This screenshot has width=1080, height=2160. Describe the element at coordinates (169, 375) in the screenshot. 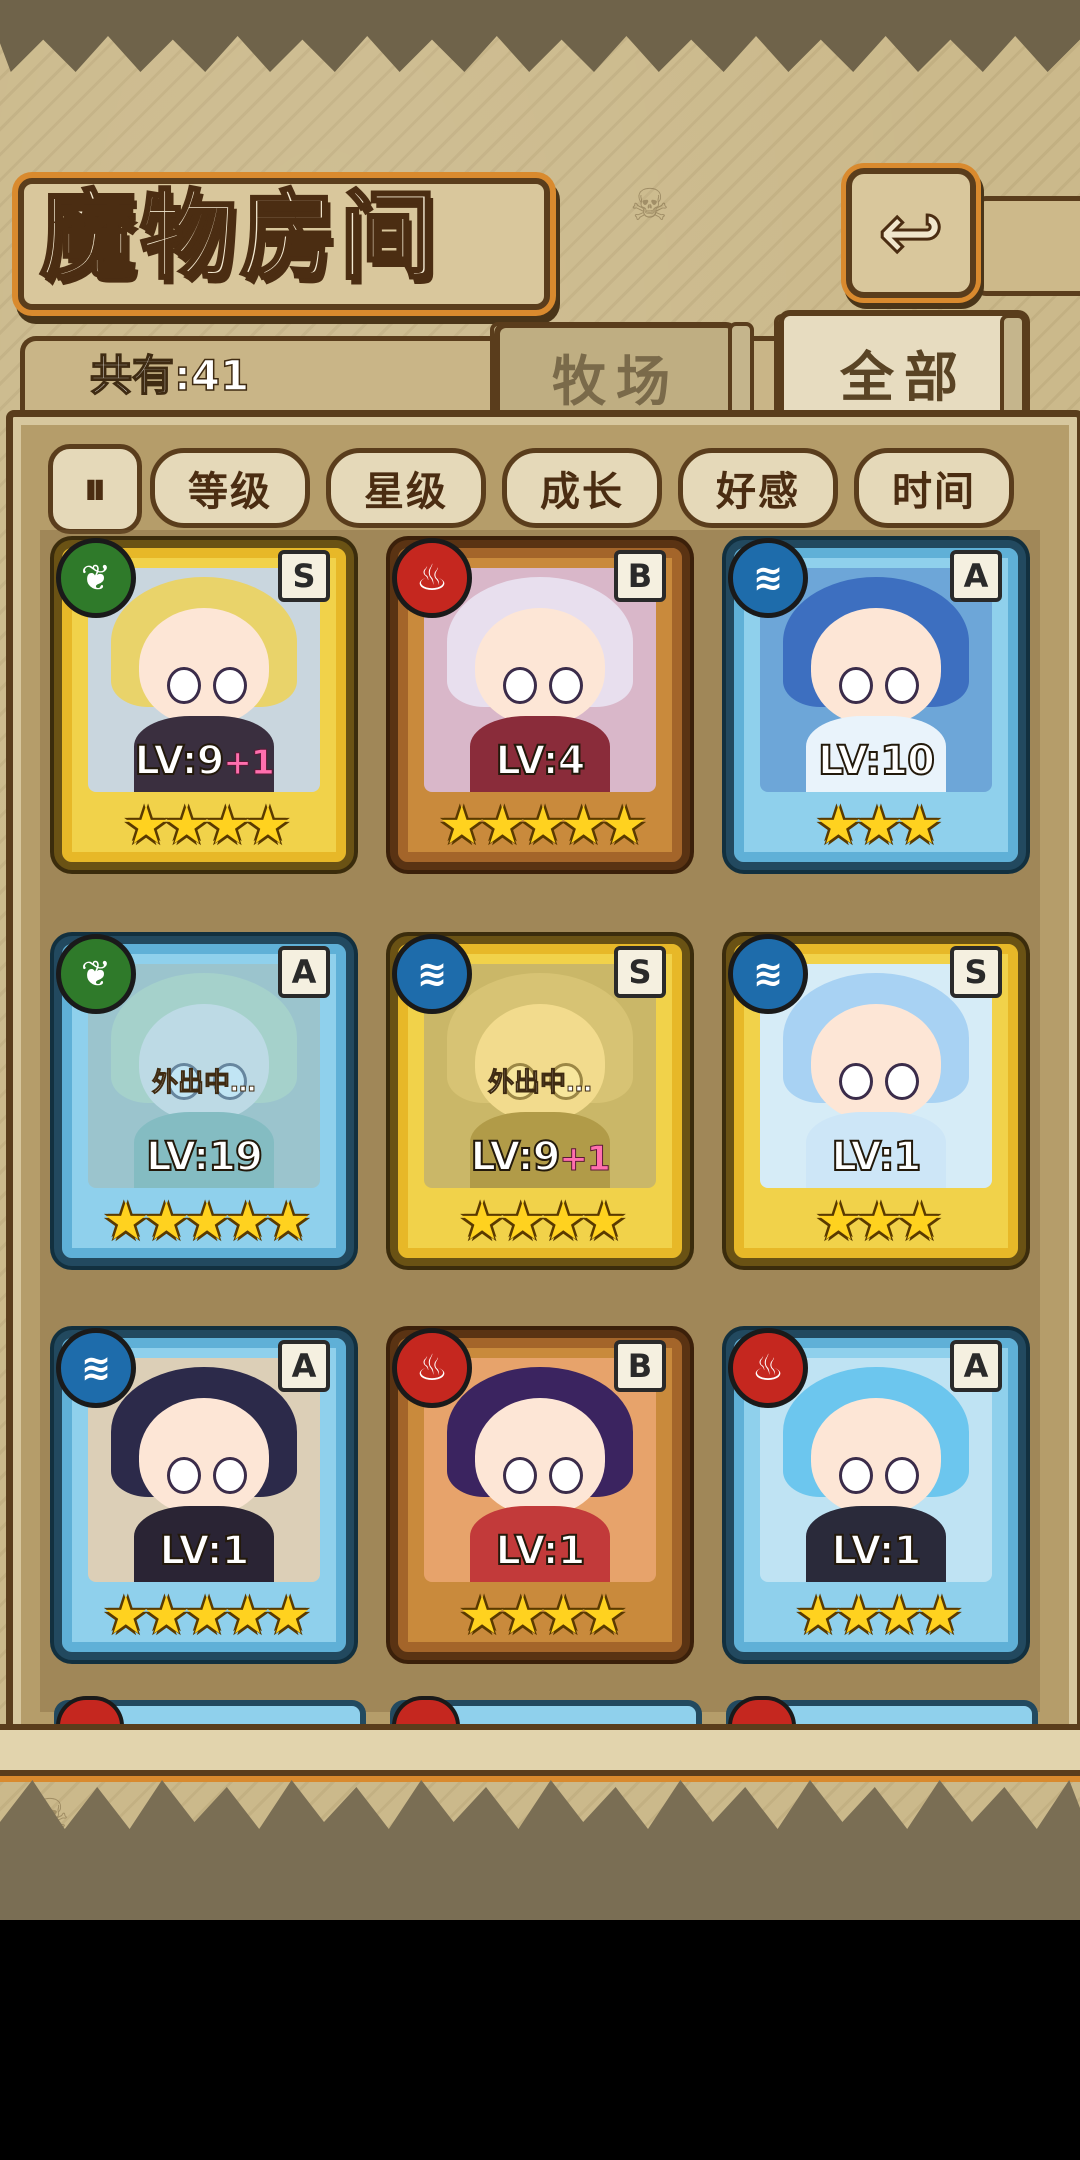

I see `monster-count: 共有:41` at that location.